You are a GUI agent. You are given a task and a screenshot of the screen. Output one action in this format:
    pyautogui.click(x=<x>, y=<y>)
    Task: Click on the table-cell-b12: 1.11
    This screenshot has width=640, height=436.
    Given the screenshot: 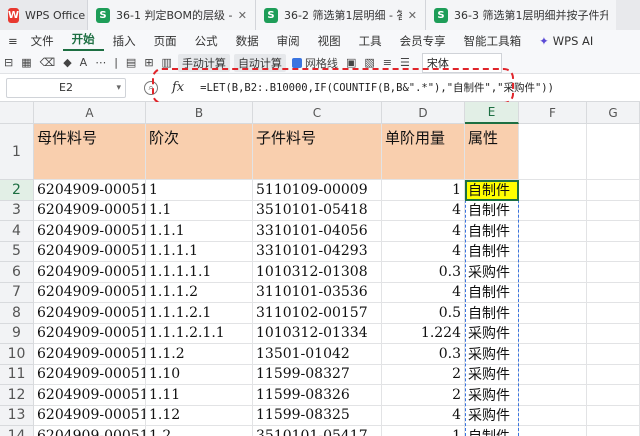 What is the action you would take?
    pyautogui.click(x=199, y=395)
    